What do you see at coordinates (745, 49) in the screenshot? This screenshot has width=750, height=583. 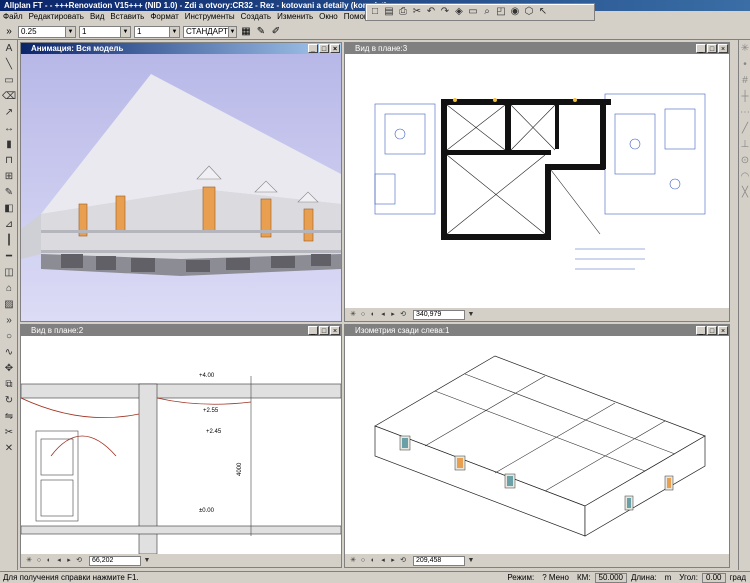 I see `snap-icon: ✳` at bounding box center [745, 49].